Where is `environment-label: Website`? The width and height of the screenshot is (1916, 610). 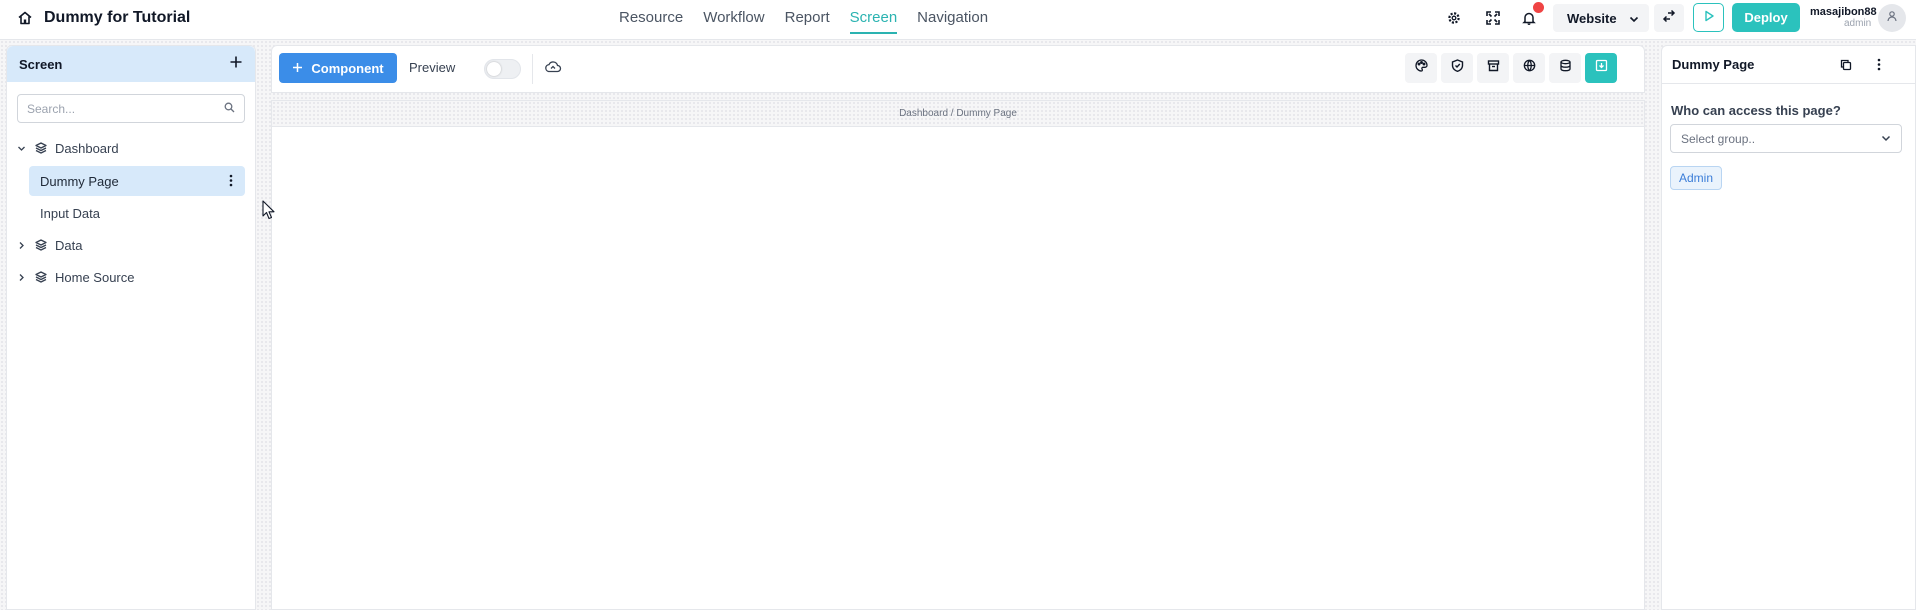
environment-label: Website is located at coordinates (1592, 18).